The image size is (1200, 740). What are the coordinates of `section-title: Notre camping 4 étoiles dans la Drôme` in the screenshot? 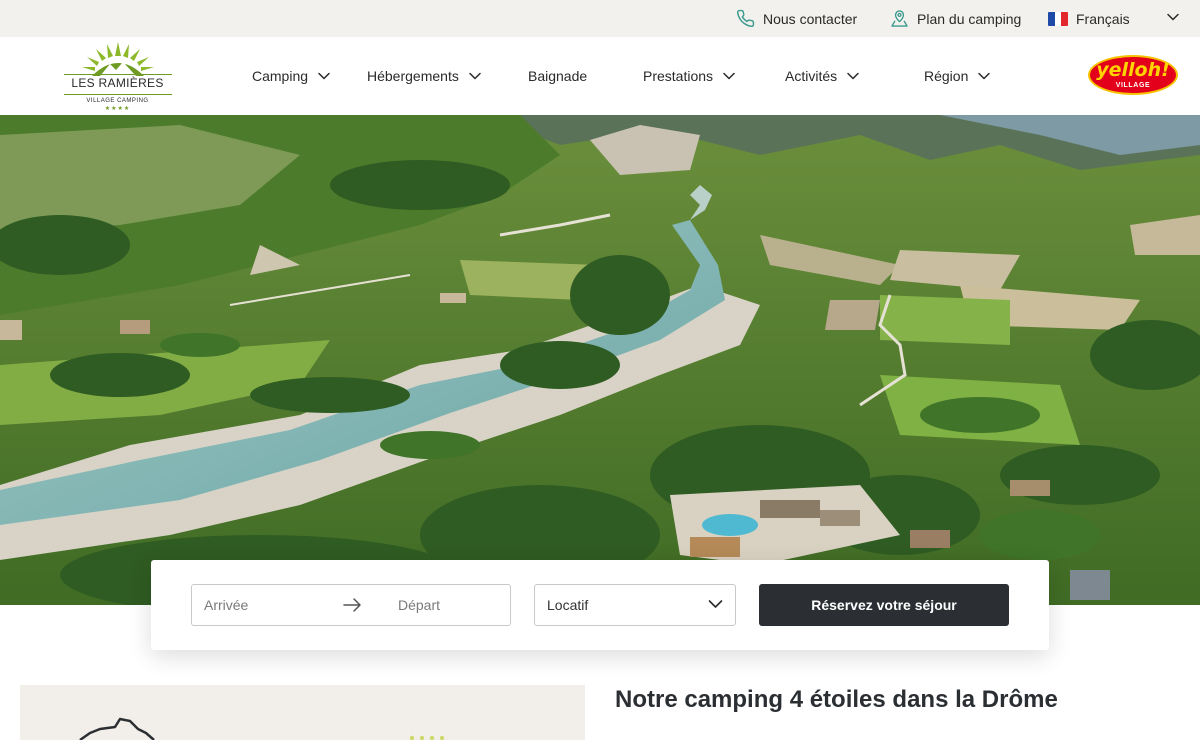 It's located at (836, 699).